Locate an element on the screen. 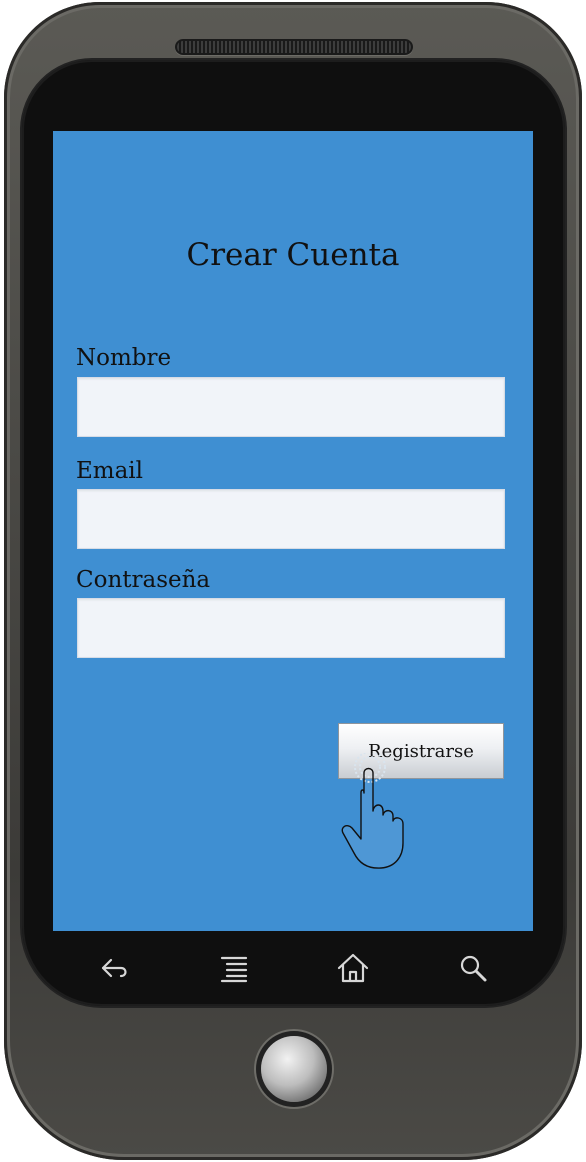 The height and width of the screenshot is (1162, 586). email-field is located at coordinates (291, 519).